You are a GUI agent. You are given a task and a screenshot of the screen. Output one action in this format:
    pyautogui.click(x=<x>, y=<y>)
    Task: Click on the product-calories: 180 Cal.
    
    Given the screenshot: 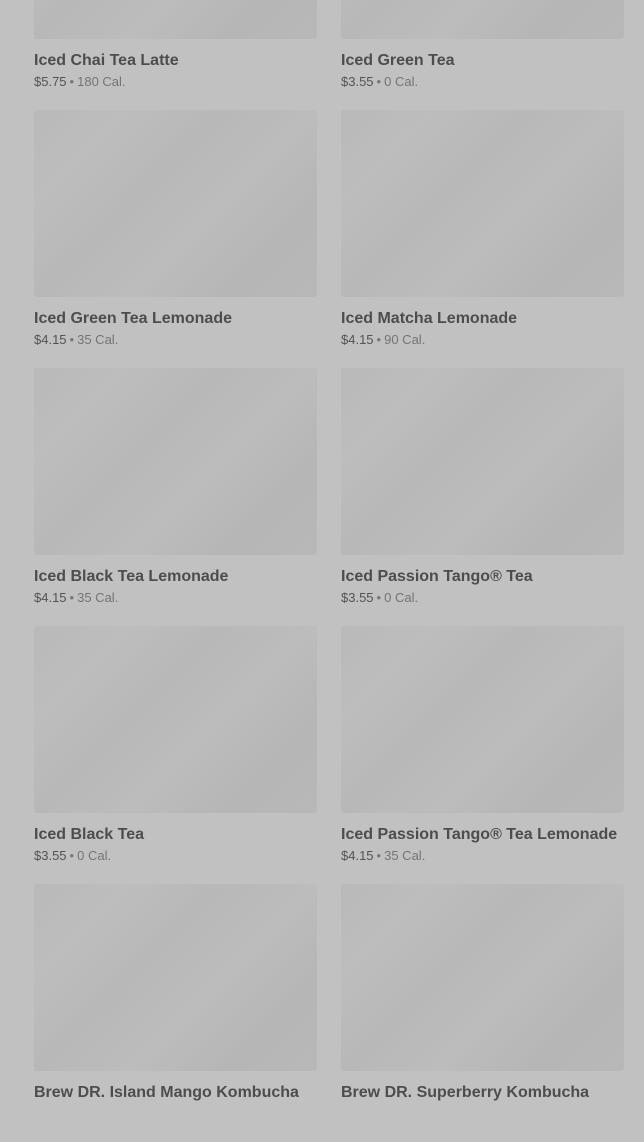 What is the action you would take?
    pyautogui.click(x=101, y=81)
    